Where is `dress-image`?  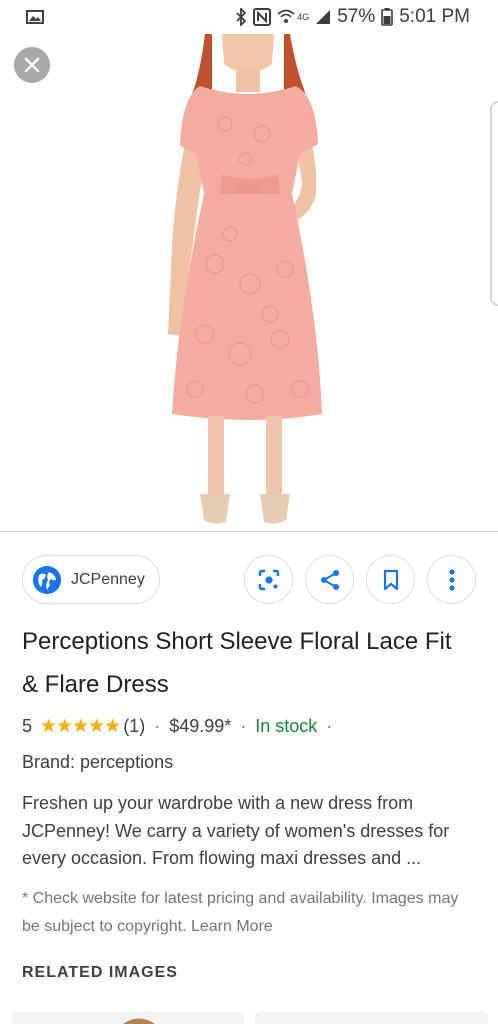 dress-image is located at coordinates (245, 279).